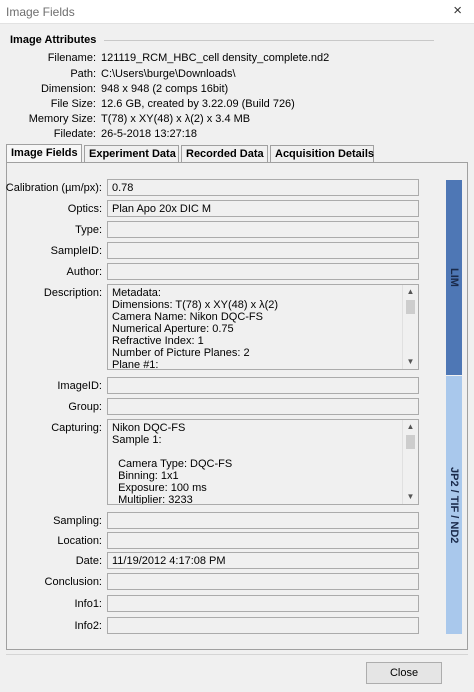  What do you see at coordinates (73, 104) in the screenshot?
I see `file-size-label: File Size:` at bounding box center [73, 104].